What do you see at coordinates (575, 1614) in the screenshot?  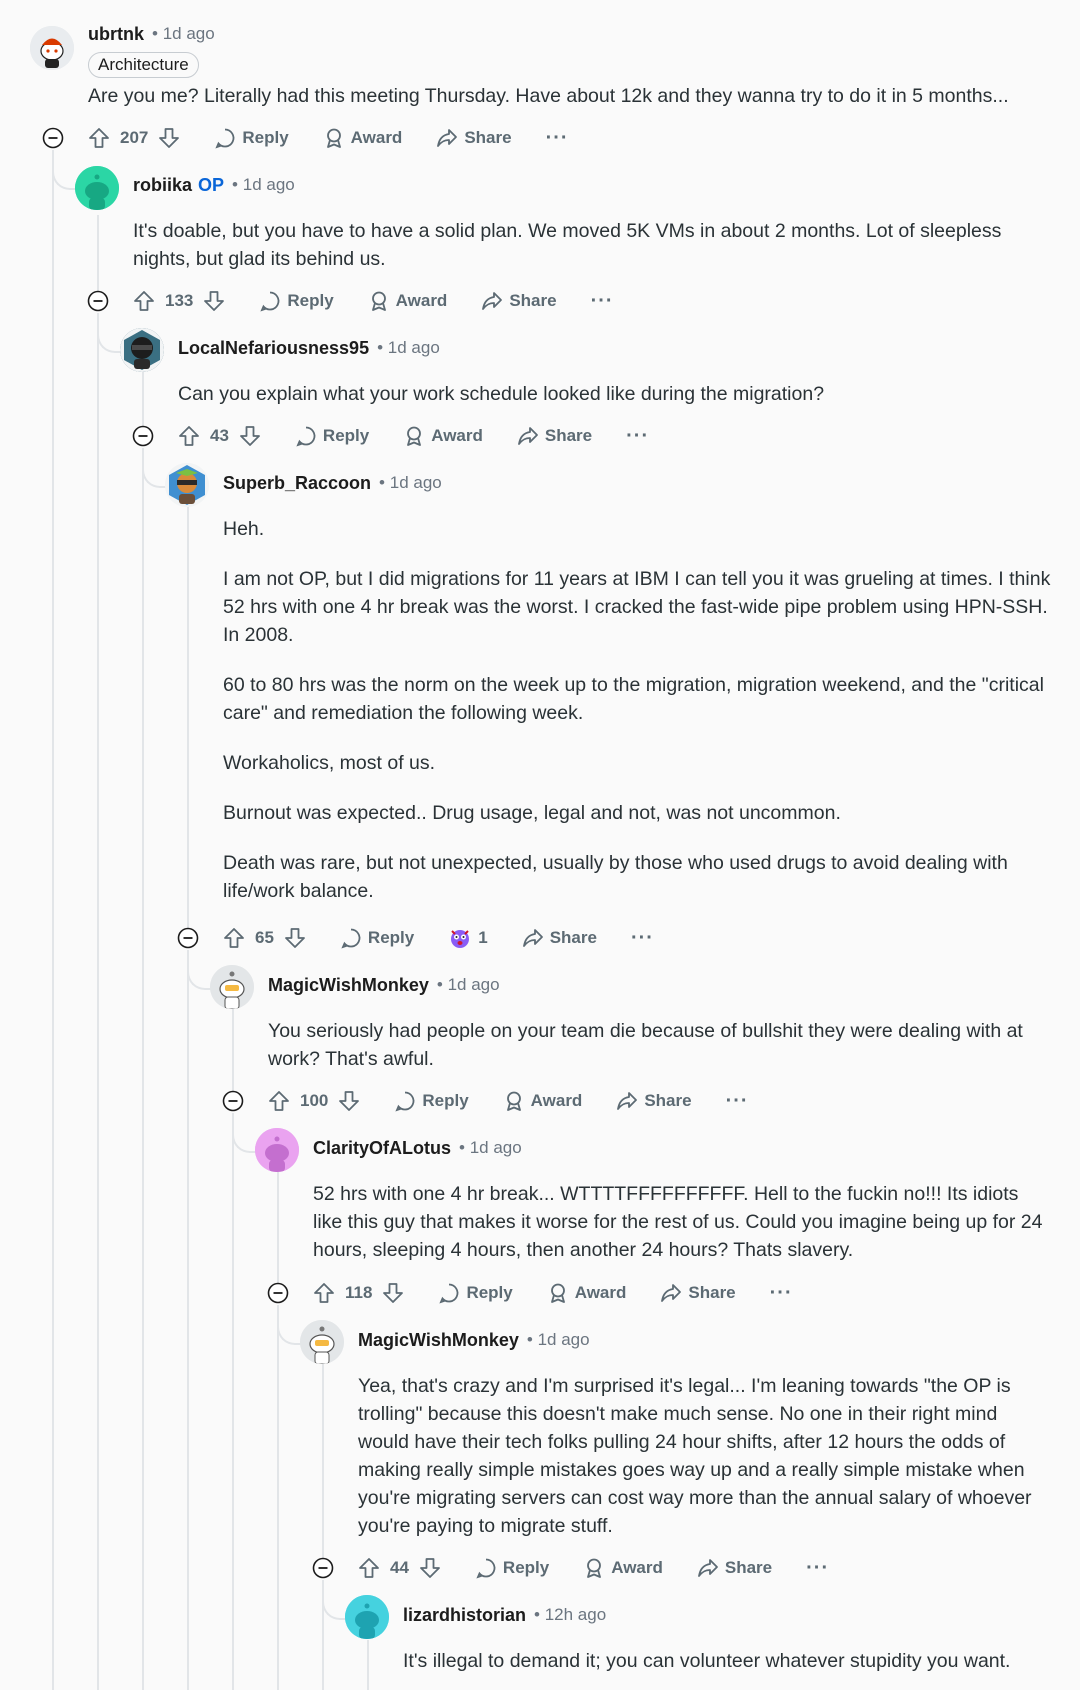 I see `timestamp: 12h ago` at bounding box center [575, 1614].